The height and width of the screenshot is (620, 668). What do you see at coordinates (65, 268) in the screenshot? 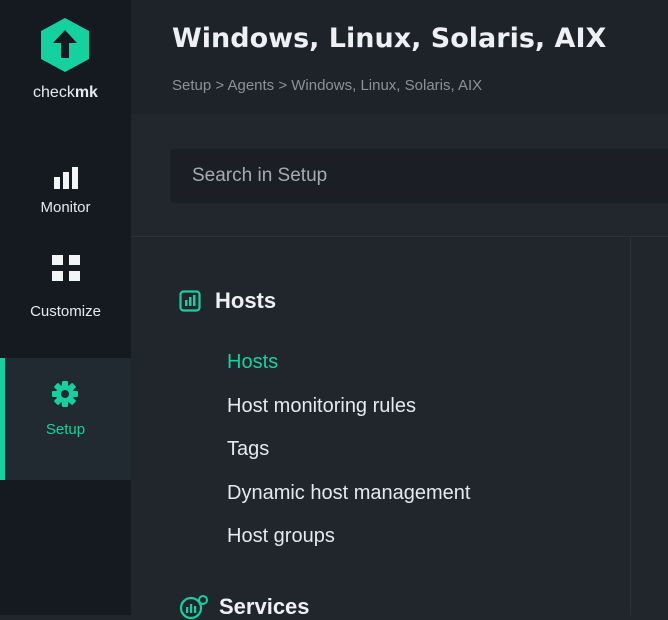
I see `grid-icon` at bounding box center [65, 268].